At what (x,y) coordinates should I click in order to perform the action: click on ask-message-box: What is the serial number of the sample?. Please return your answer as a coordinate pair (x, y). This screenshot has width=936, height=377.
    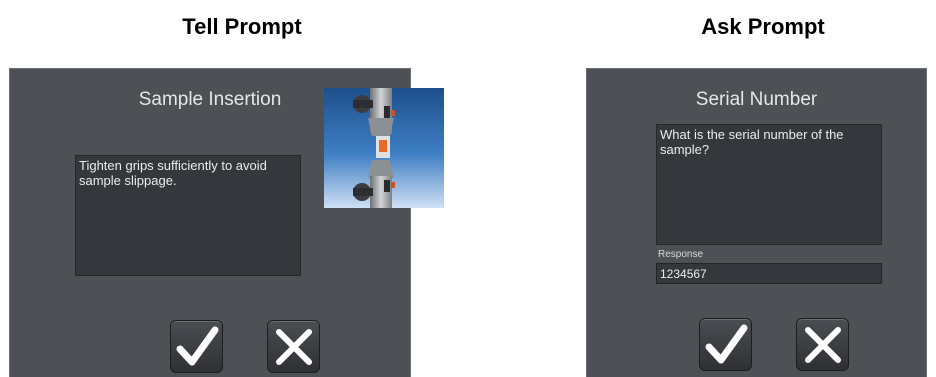
    Looking at the image, I should click on (769, 184).